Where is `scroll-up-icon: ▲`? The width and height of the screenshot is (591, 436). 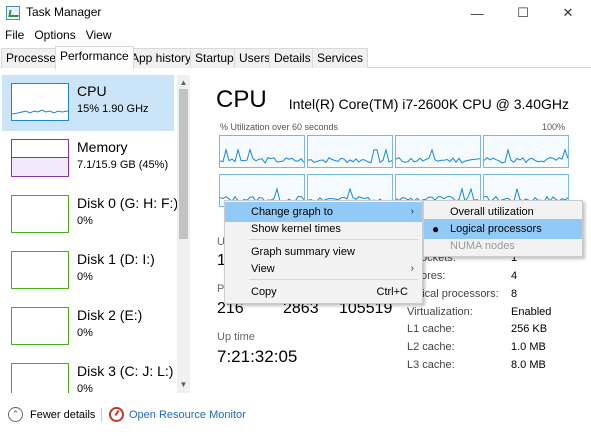
scroll-up-icon: ▲ is located at coordinates (183, 83).